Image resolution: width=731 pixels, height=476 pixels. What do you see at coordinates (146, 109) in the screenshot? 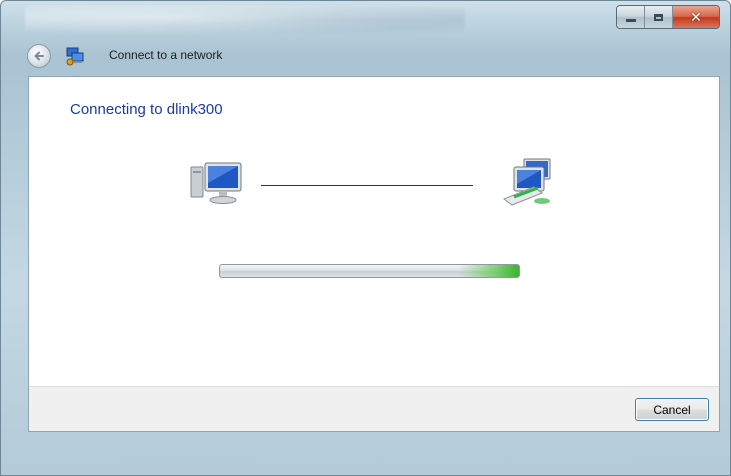
I see `connecting-heading: Connecting to dlink300` at bounding box center [146, 109].